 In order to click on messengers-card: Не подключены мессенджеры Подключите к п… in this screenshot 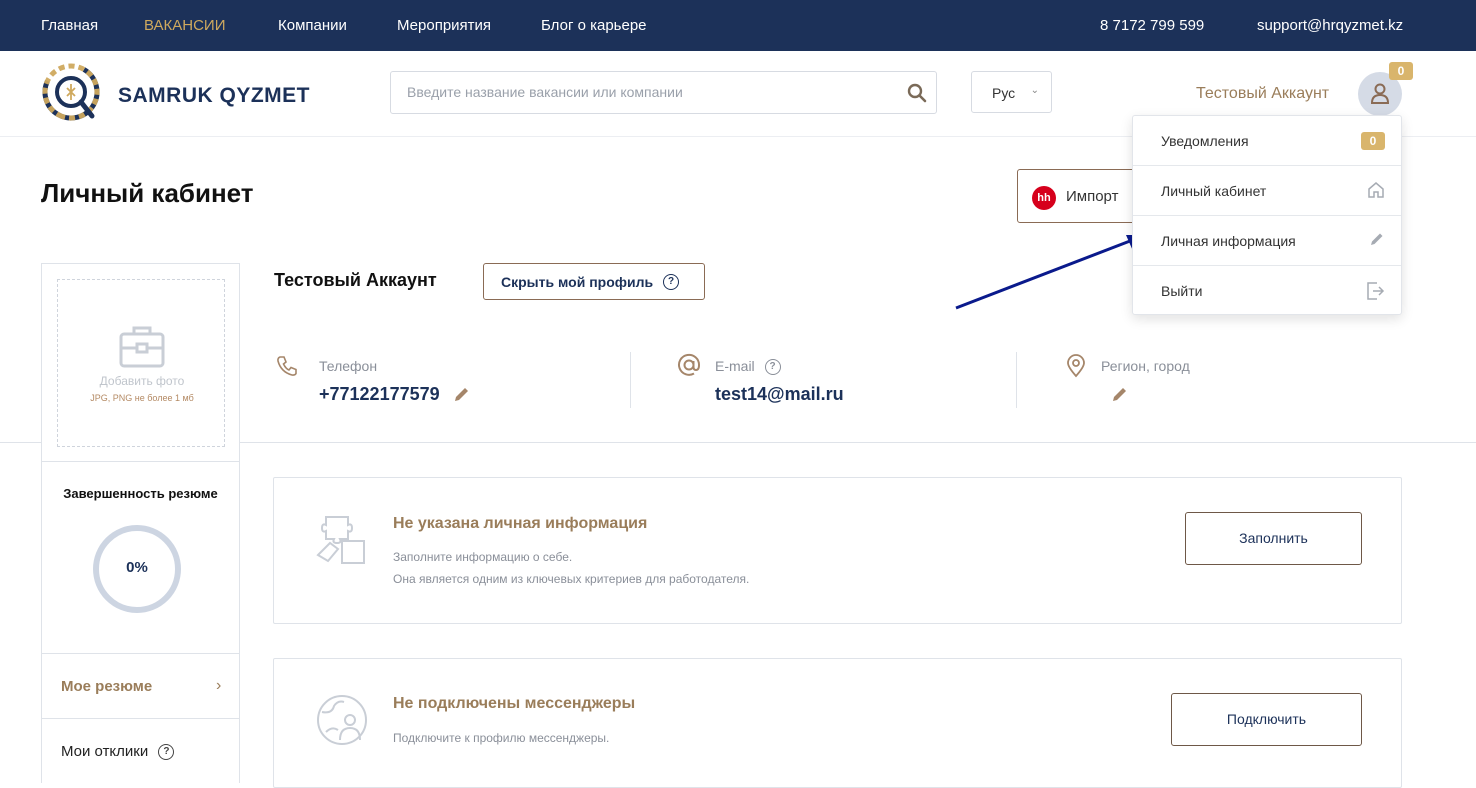, I will do `click(837, 723)`.